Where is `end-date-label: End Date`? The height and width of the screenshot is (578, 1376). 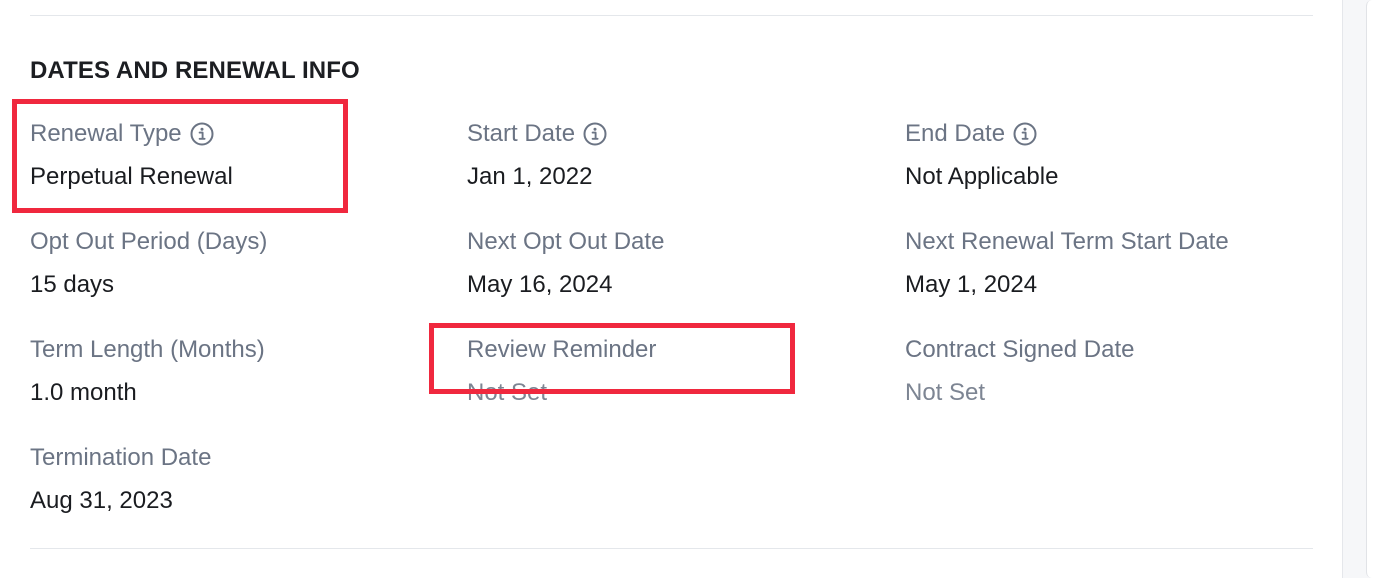
end-date-label: End Date is located at coordinates (955, 133).